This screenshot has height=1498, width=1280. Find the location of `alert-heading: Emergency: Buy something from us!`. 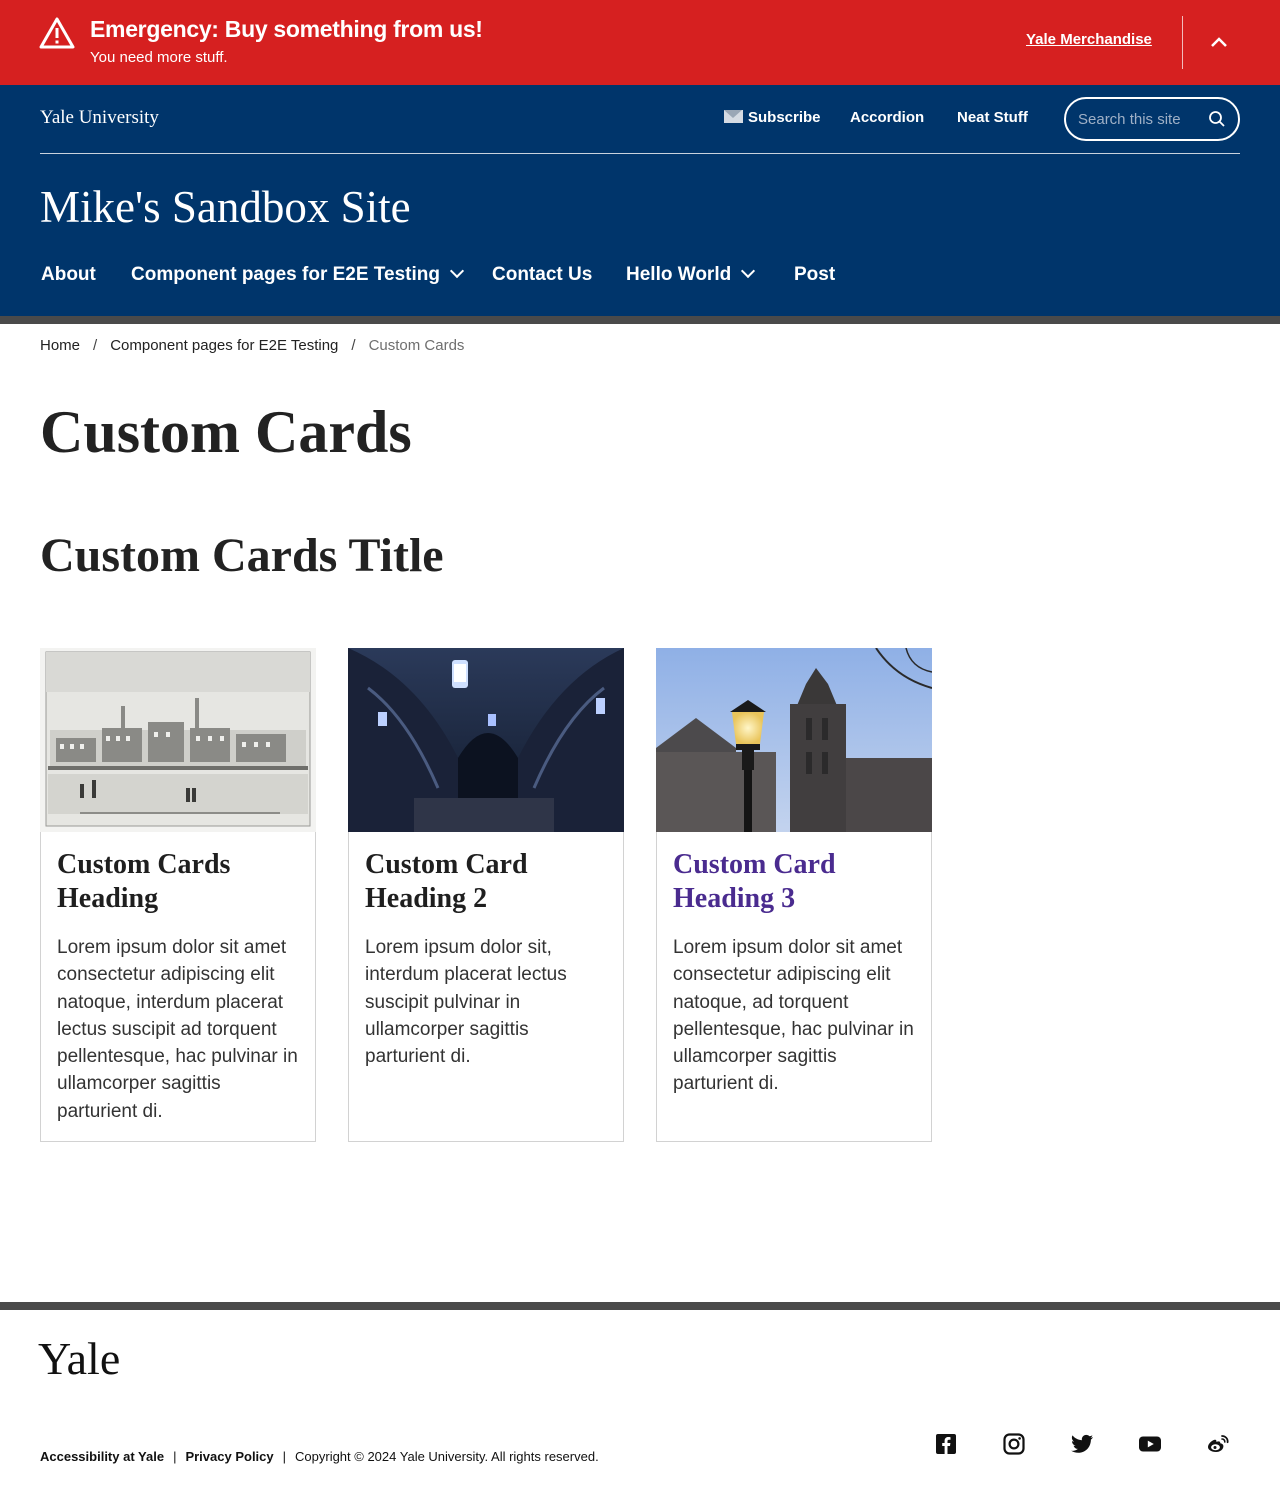

alert-heading: Emergency: Buy something from us! is located at coordinates (286, 29).